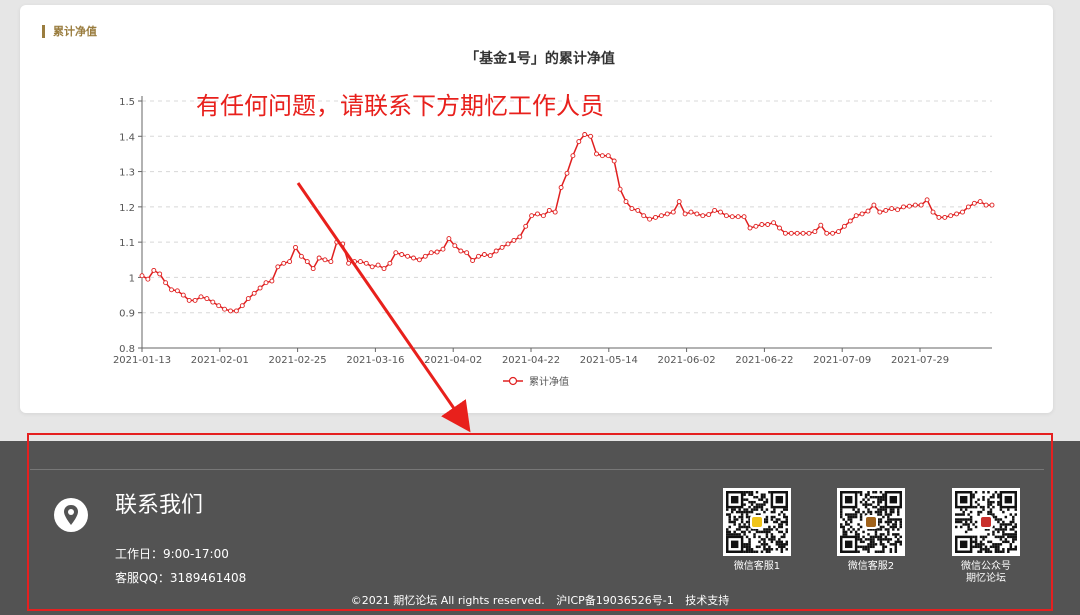  Describe the element at coordinates (764, 360) in the screenshot. I see `x-tick-label: 2021-06-22` at that location.